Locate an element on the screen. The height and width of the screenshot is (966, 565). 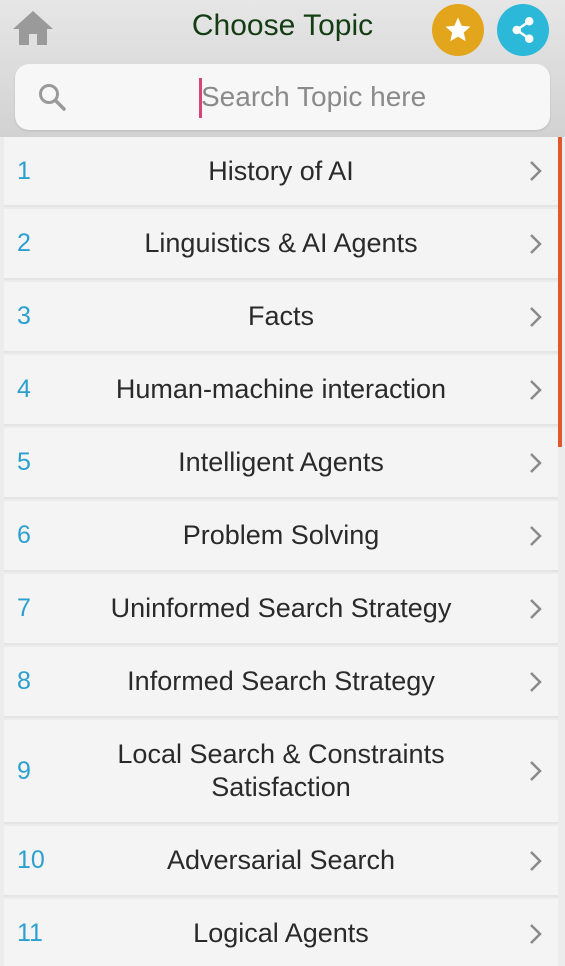
topic-label: Human-machine interaction is located at coordinates (281, 389).